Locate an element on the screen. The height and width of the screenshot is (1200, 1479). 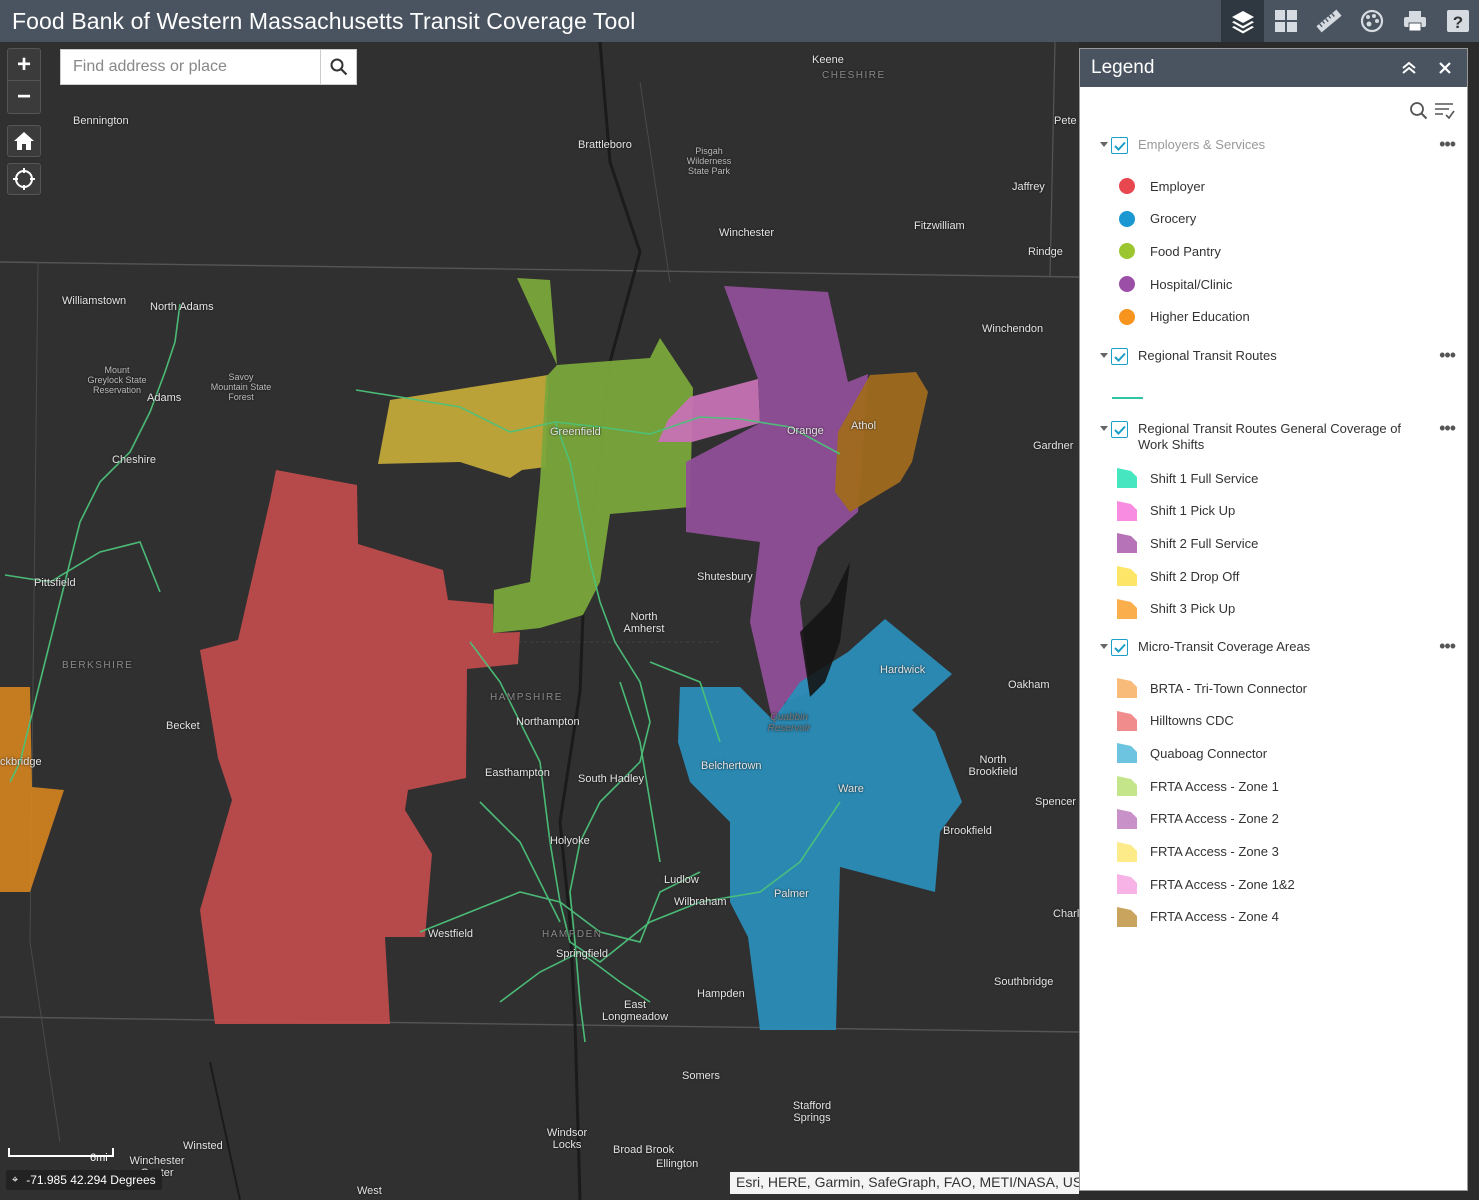
search-widget is located at coordinates (208, 67).